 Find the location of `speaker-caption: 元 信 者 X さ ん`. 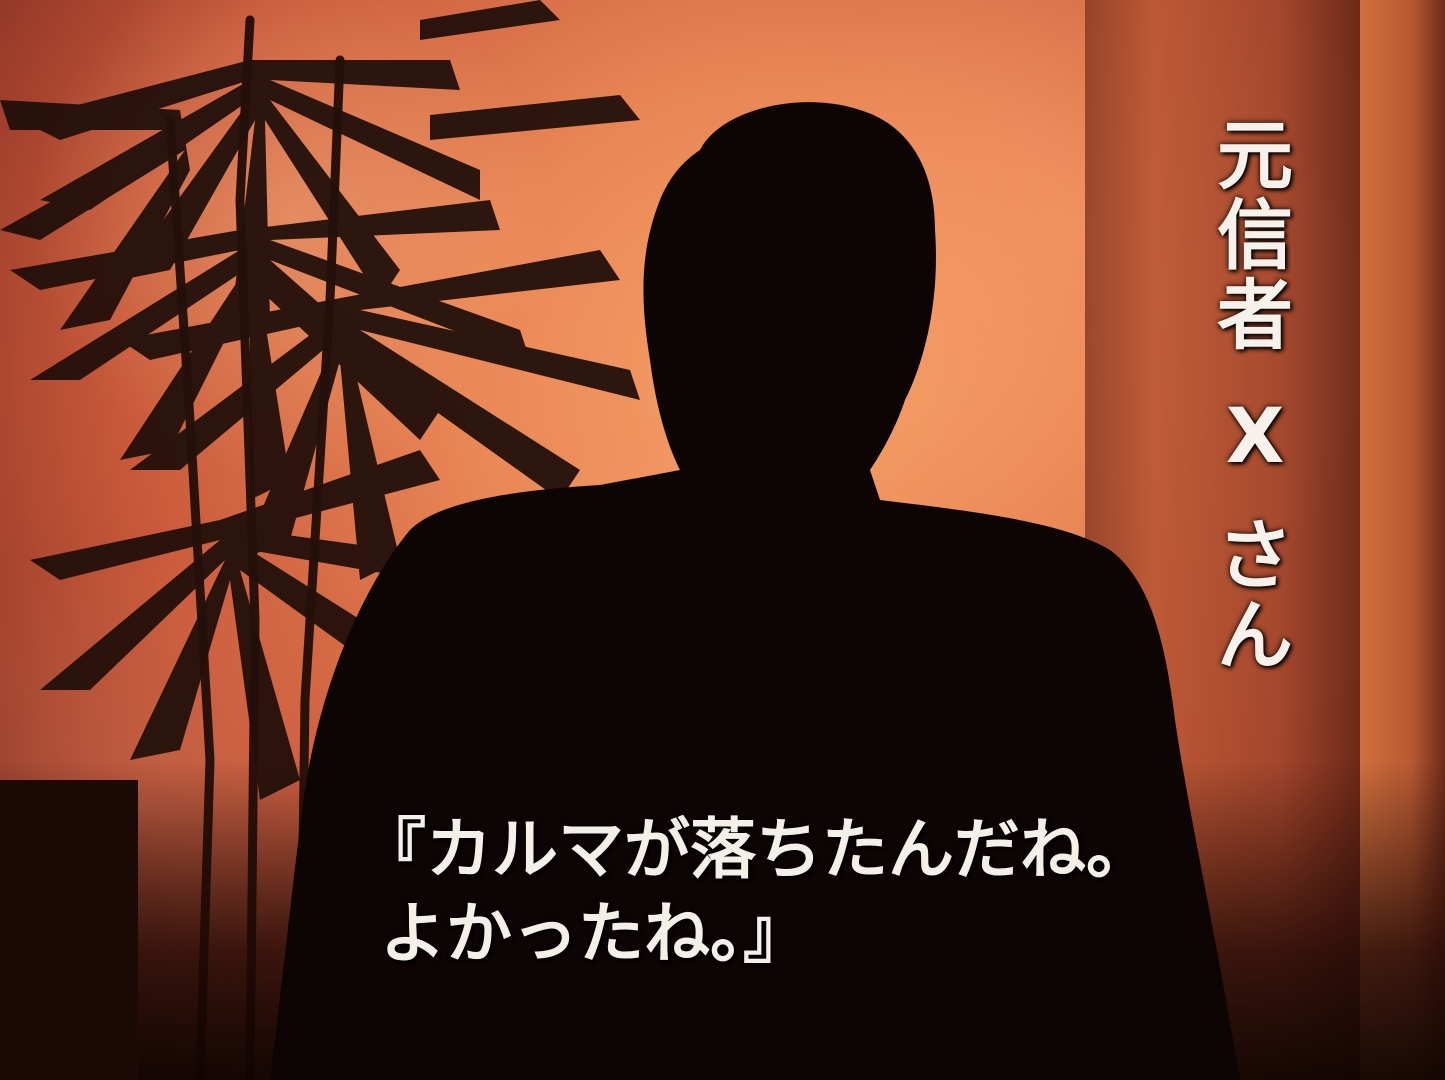

speaker-caption: 元 信 者 X さ ん is located at coordinates (1255, 398).